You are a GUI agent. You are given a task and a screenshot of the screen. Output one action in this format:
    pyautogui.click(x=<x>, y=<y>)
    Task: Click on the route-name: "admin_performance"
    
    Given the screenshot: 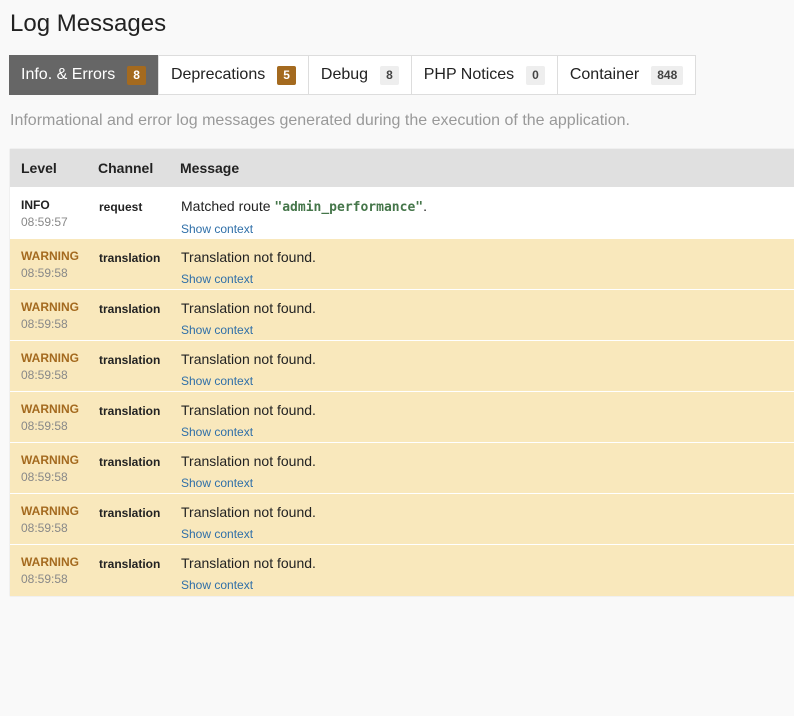 What is the action you would take?
    pyautogui.click(x=349, y=207)
    